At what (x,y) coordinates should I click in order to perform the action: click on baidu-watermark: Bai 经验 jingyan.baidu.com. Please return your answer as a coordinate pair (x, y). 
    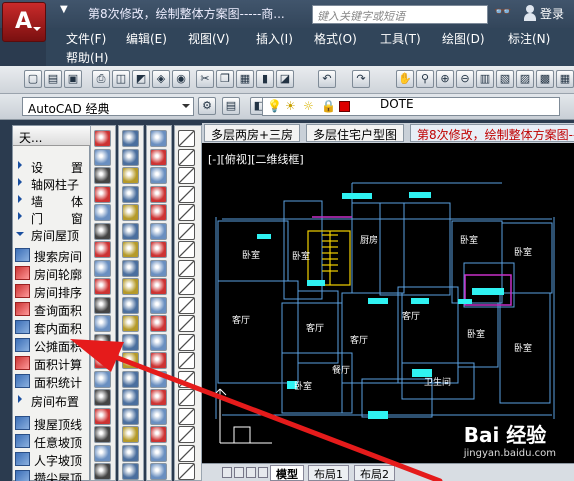
    Looking at the image, I should click on (510, 439).